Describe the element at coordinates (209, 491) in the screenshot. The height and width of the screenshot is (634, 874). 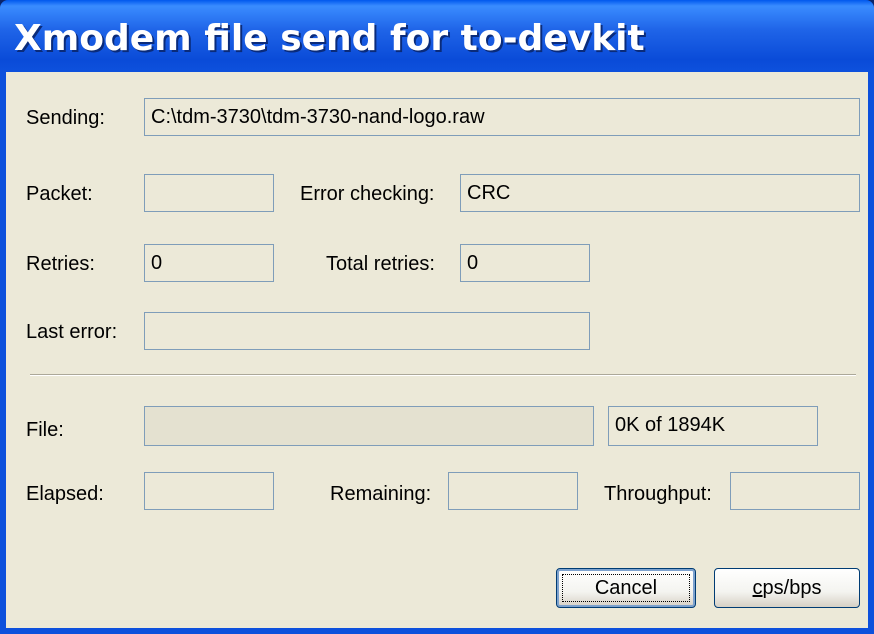
I see `elapsed-field` at that location.